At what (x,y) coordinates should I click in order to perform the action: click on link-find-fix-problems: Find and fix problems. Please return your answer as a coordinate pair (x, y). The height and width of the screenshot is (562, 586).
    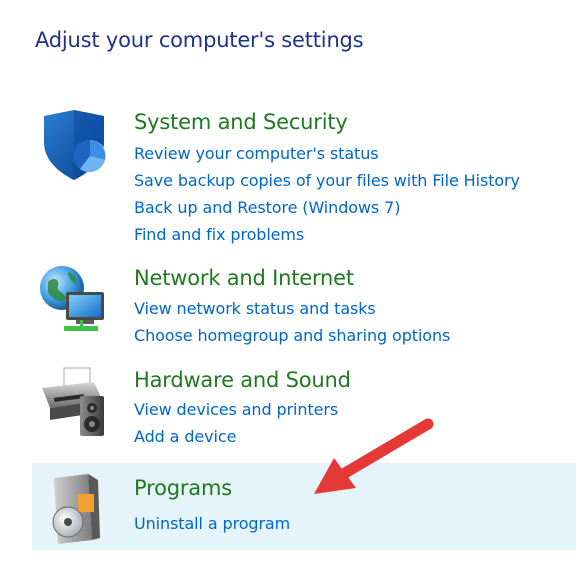
    Looking at the image, I should click on (219, 234).